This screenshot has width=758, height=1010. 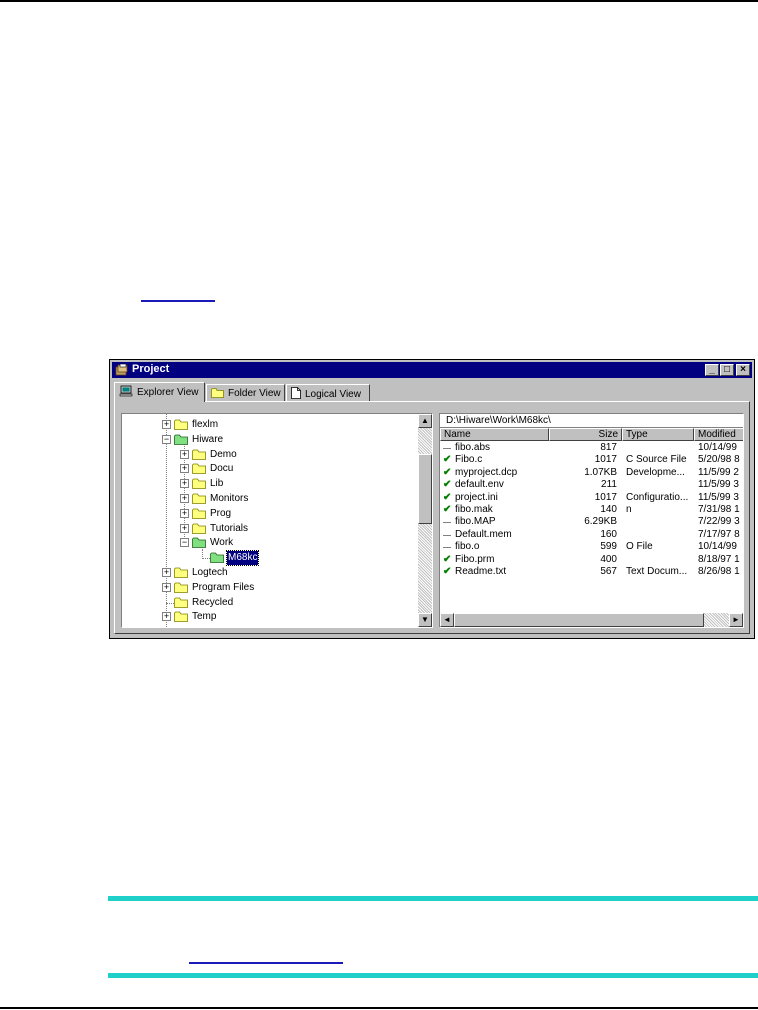 I want to click on path-bar: D:\Hiware\Work\M68kc\, so click(x=591, y=421).